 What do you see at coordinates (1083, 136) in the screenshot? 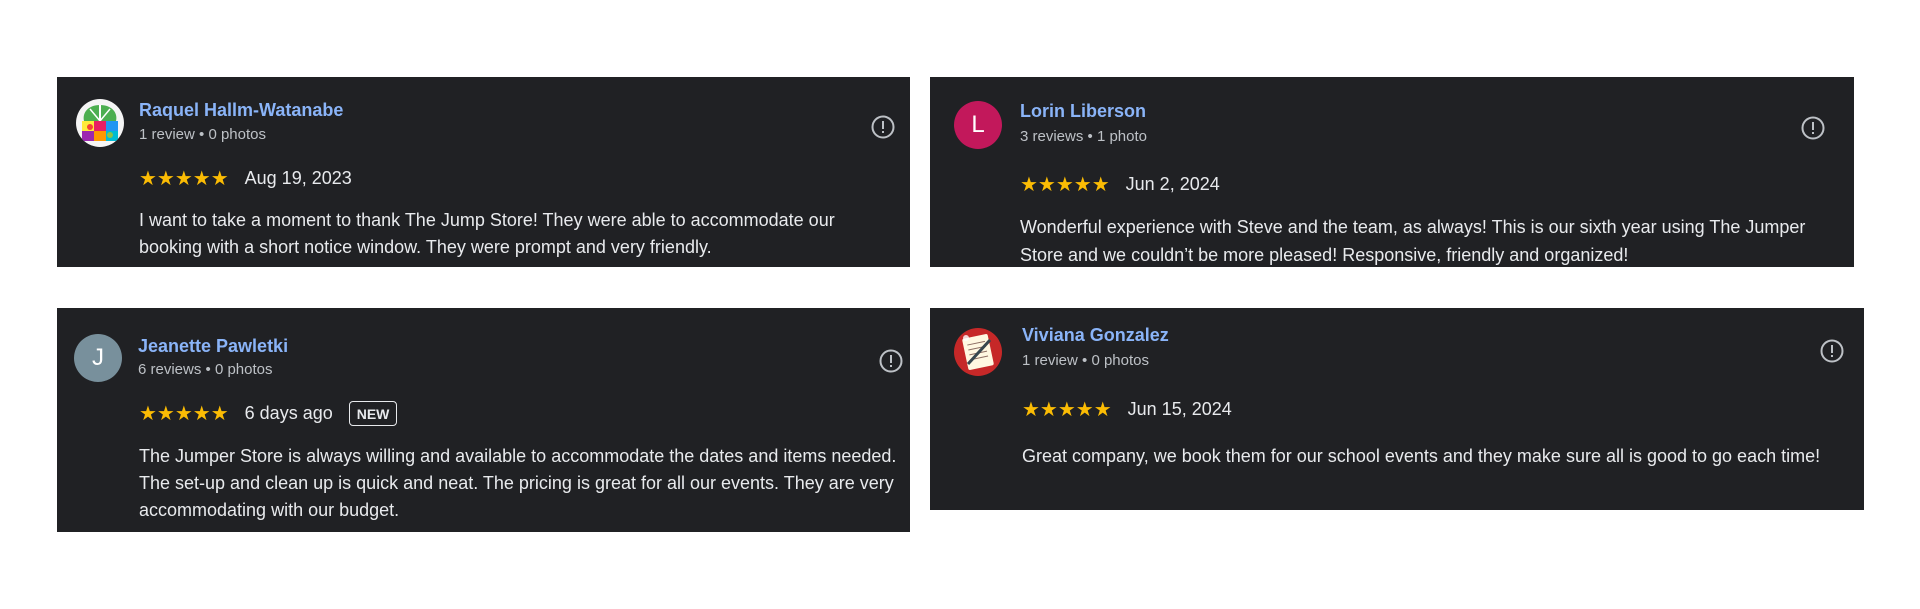
I see `reviewer-meta: 3 reviews • 1 photo` at bounding box center [1083, 136].